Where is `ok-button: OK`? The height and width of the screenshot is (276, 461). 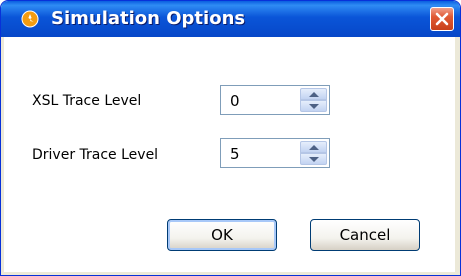
ok-button: OK is located at coordinates (222, 235).